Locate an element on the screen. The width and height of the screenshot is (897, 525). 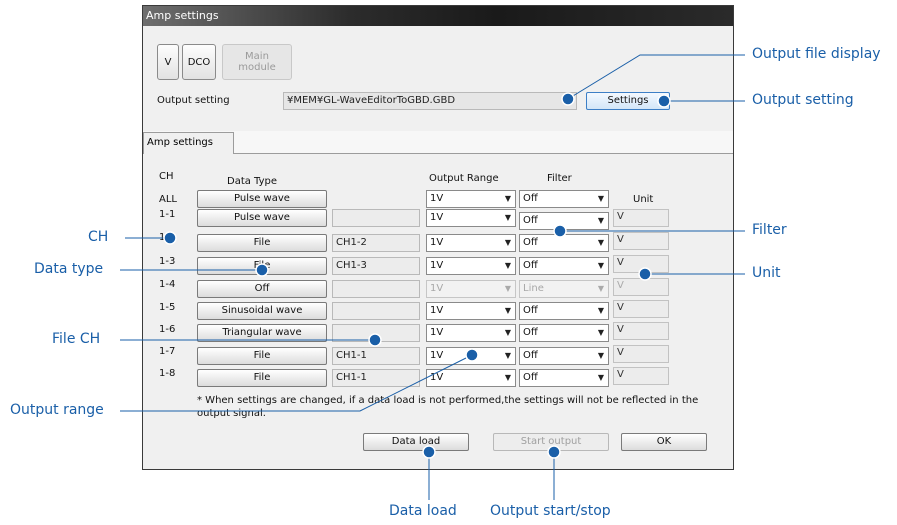
callout-unit: Unit is located at coordinates (766, 273).